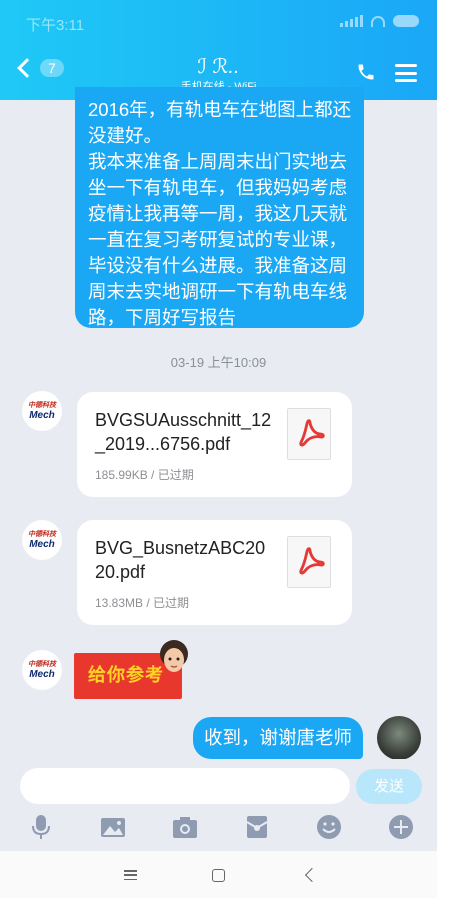 The image size is (457, 898). What do you see at coordinates (312, 875) in the screenshot?
I see `back-icon` at bounding box center [312, 875].